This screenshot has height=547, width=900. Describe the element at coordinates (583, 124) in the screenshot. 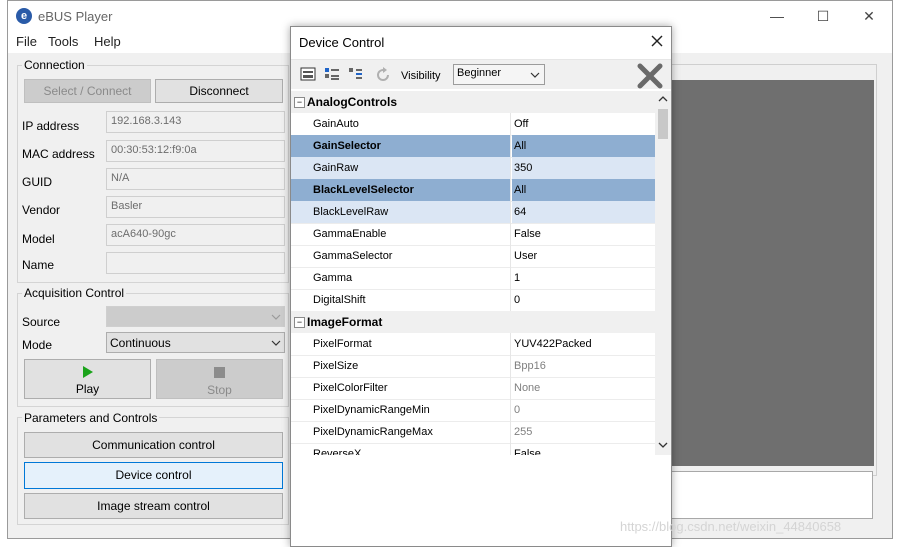

I see `property-value: Off` at that location.